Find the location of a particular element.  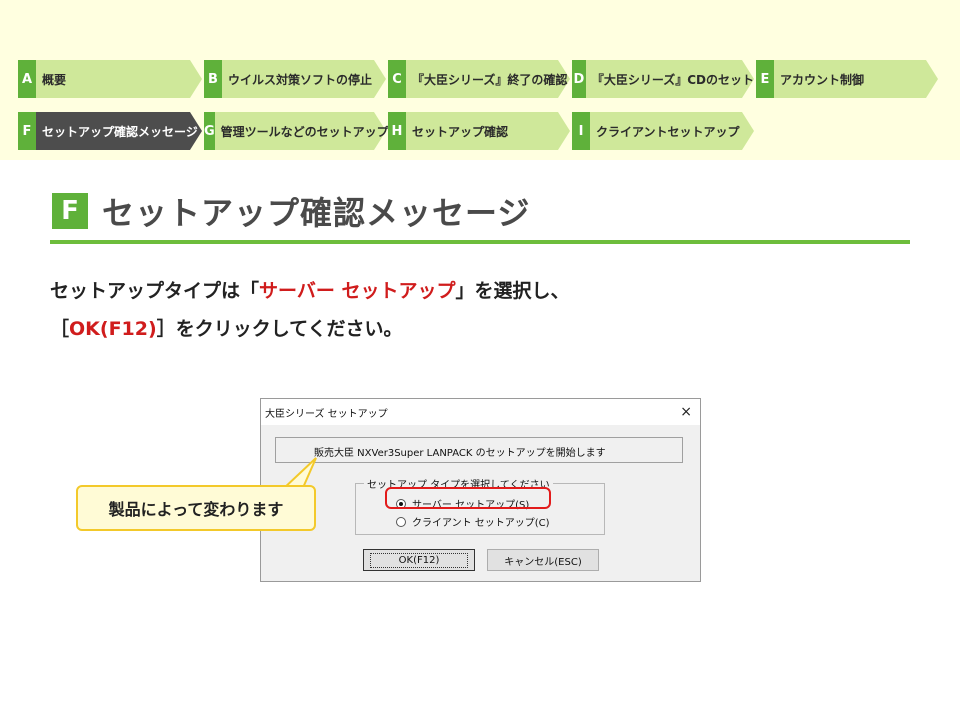

step-letter: D is located at coordinates (579, 79).